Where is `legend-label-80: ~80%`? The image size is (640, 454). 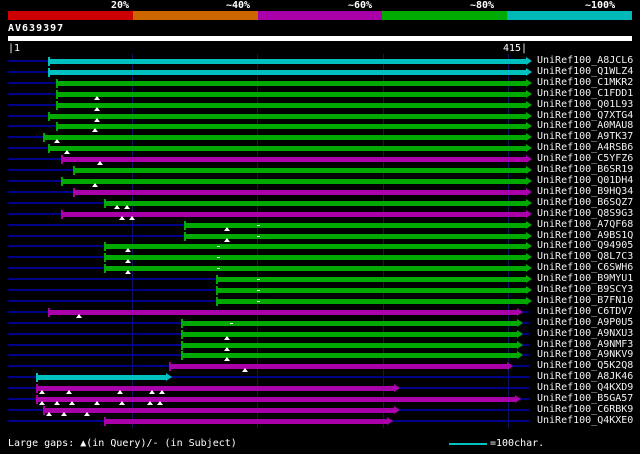
legend-label-80: ~80% is located at coordinates (482, 5).